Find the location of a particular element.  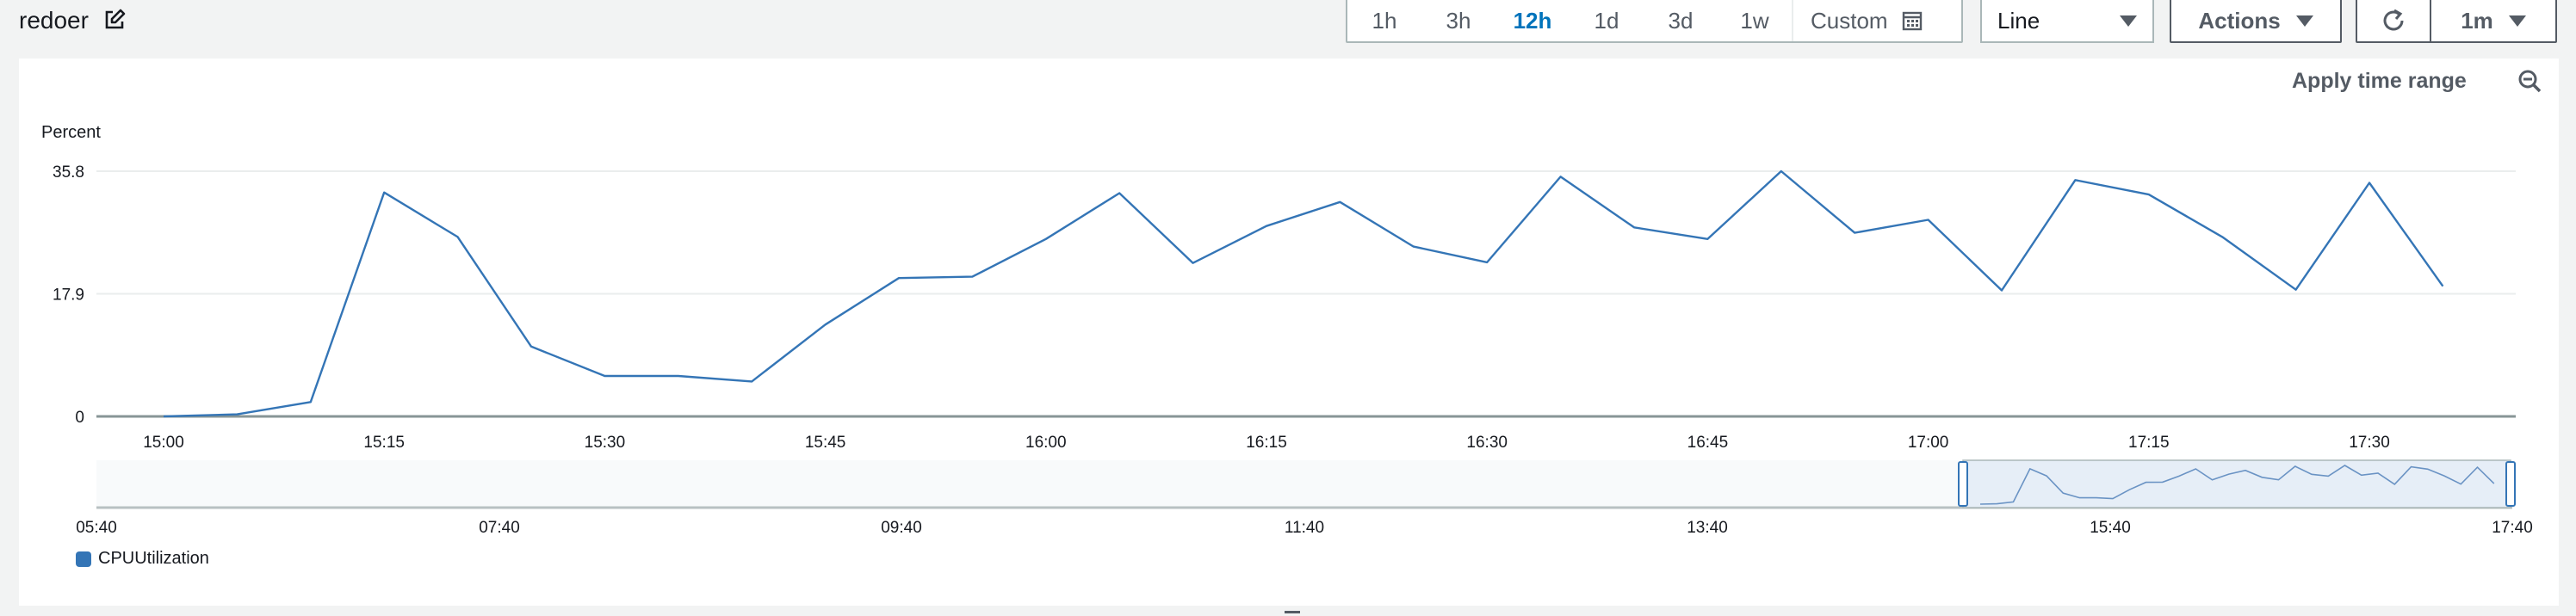

refresh-controls: 1m is located at coordinates (2456, 21).